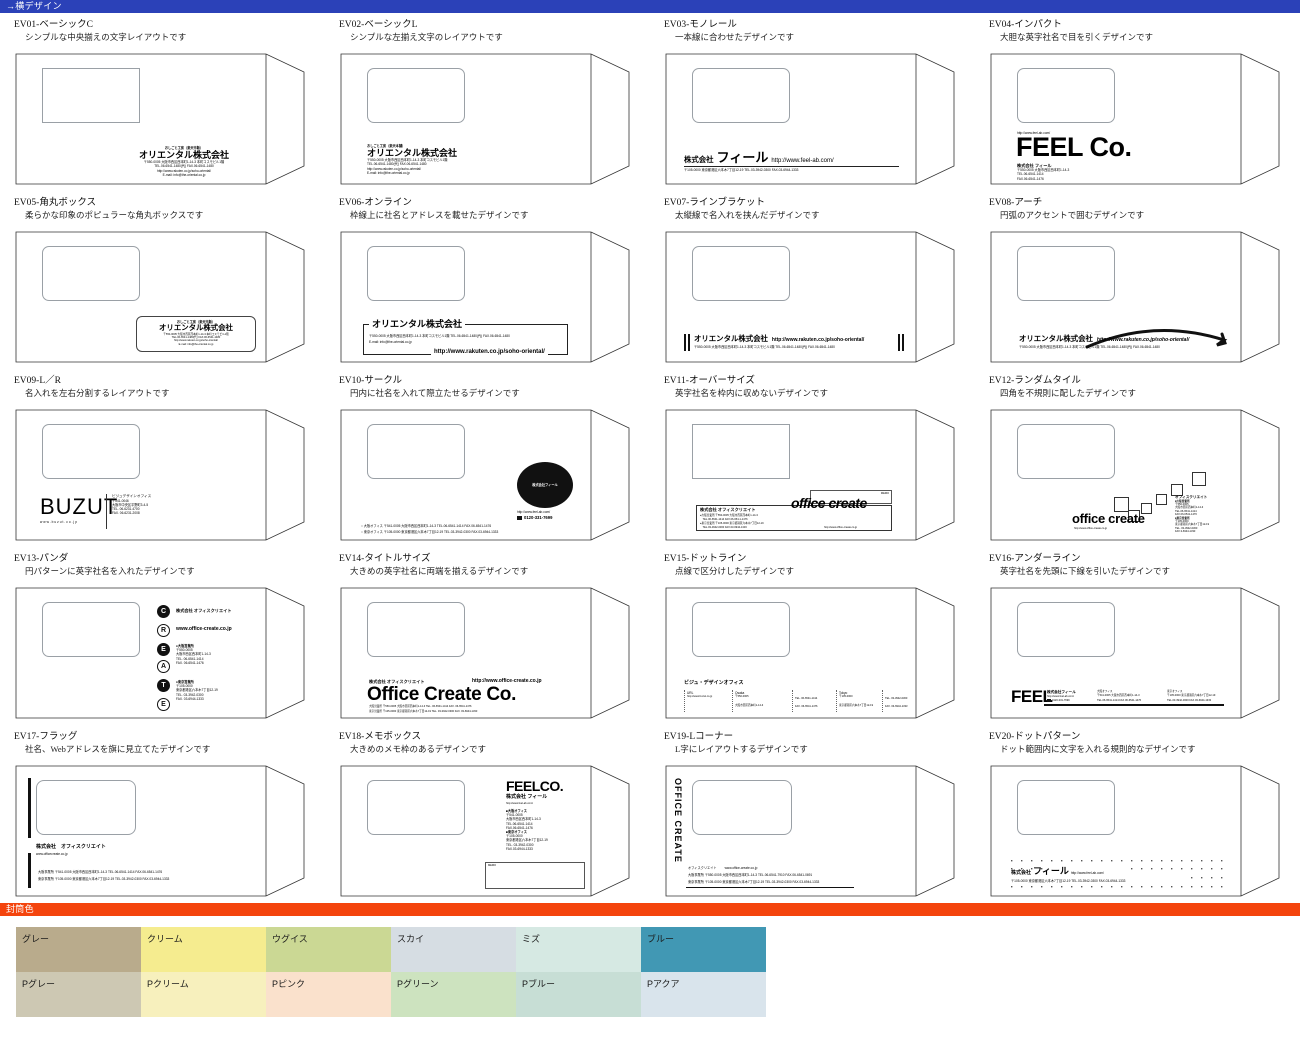 The image size is (1300, 1041). I want to click on design-code: EV08-アーチ, so click(1016, 203).